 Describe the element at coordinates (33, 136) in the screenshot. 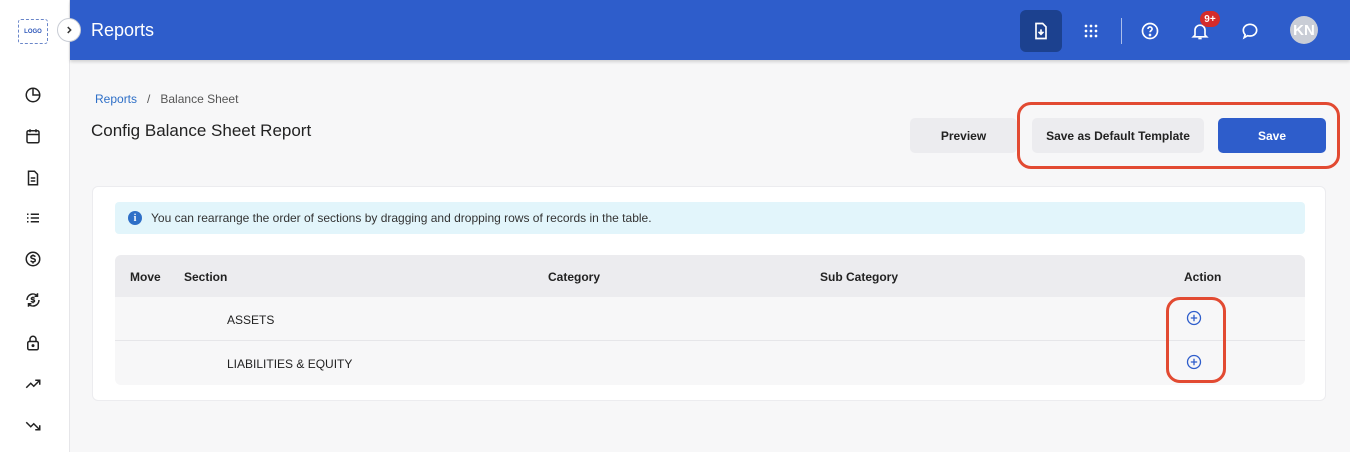

I see `calendar-icon` at that location.